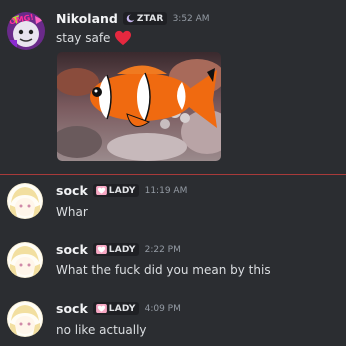  I want to click on clownfish-image, so click(139, 106).